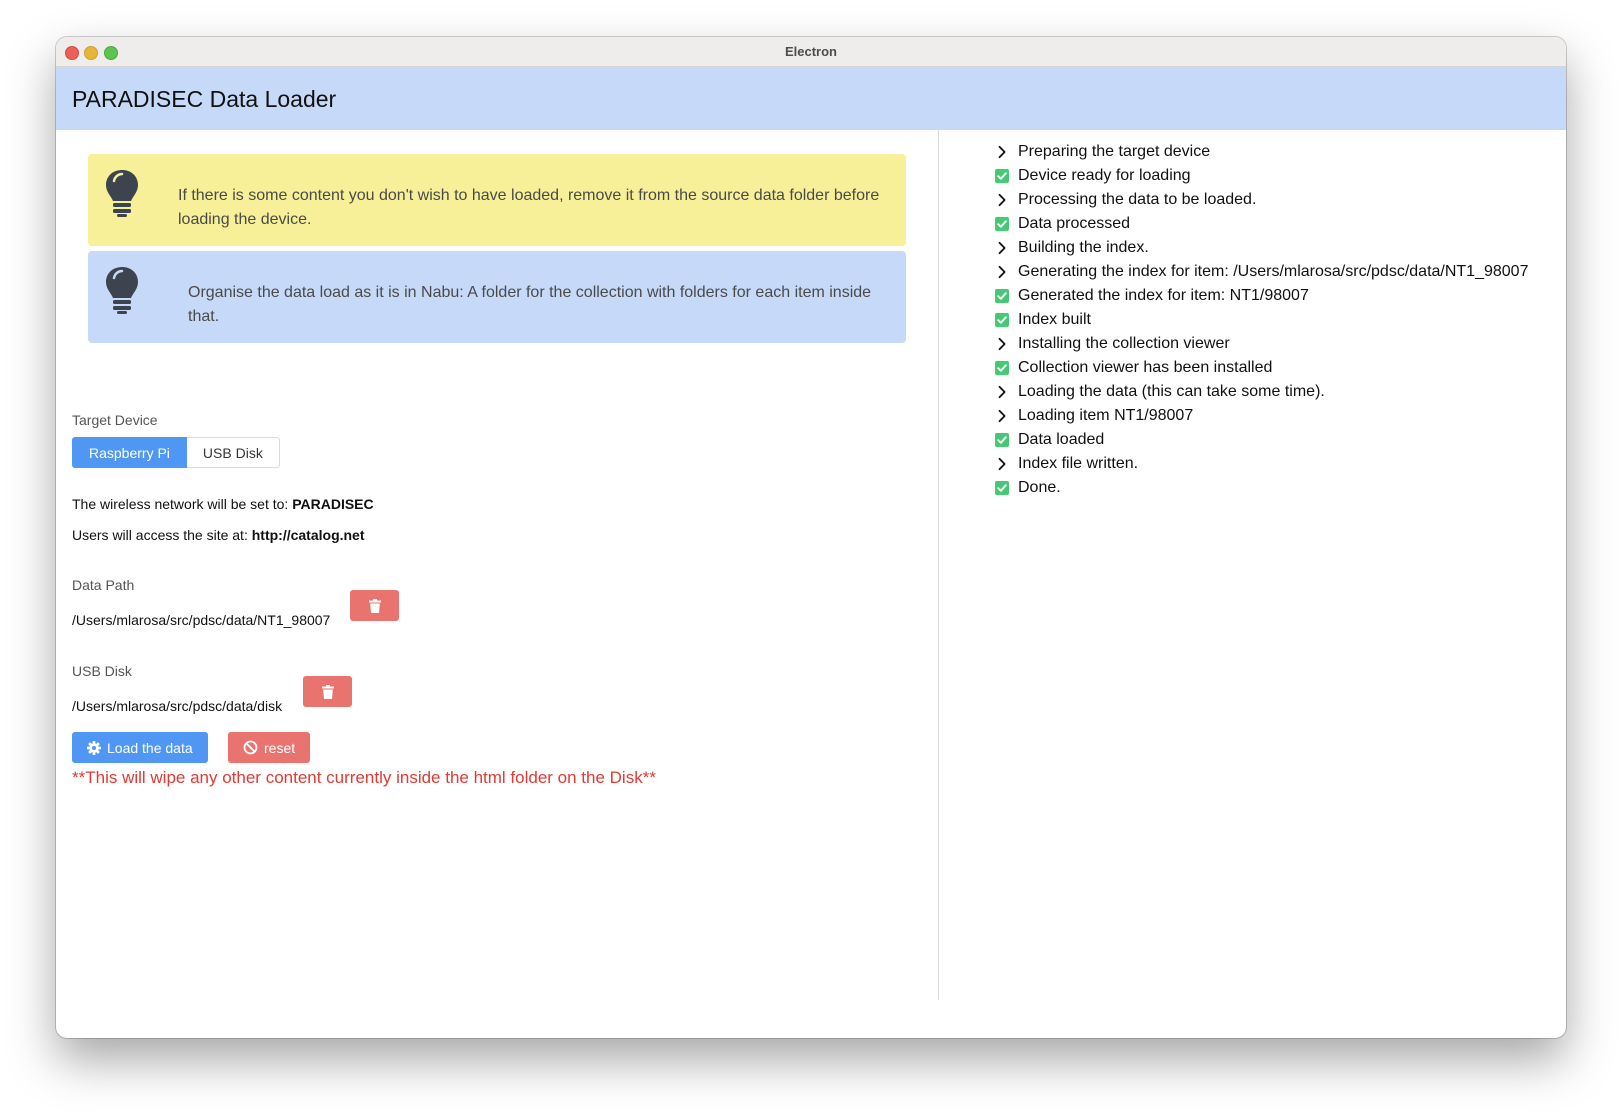 The width and height of the screenshot is (1620, 1112). What do you see at coordinates (177, 706) in the screenshot?
I see `usb-disk-value: /Users/mlarosa/src/pdsc/data/disk` at bounding box center [177, 706].